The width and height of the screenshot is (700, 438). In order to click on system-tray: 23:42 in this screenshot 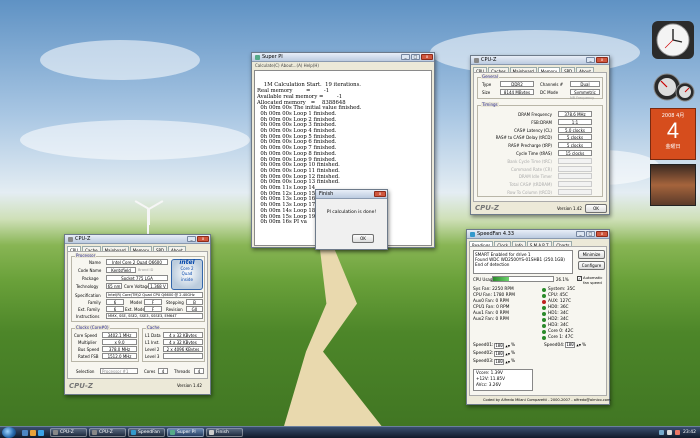, I will do `click(679, 432)`.